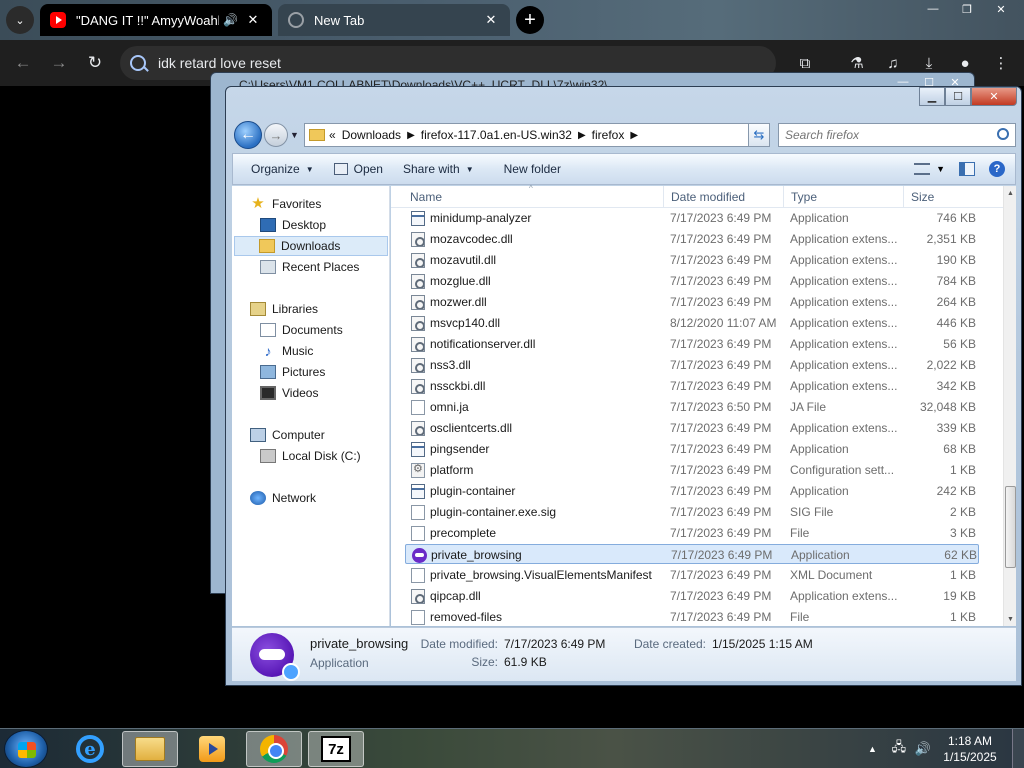 Image resolution: width=1024 pixels, height=768 pixels. What do you see at coordinates (371, 135) in the screenshot?
I see `breadcrumb-downloads: Downloads` at bounding box center [371, 135].